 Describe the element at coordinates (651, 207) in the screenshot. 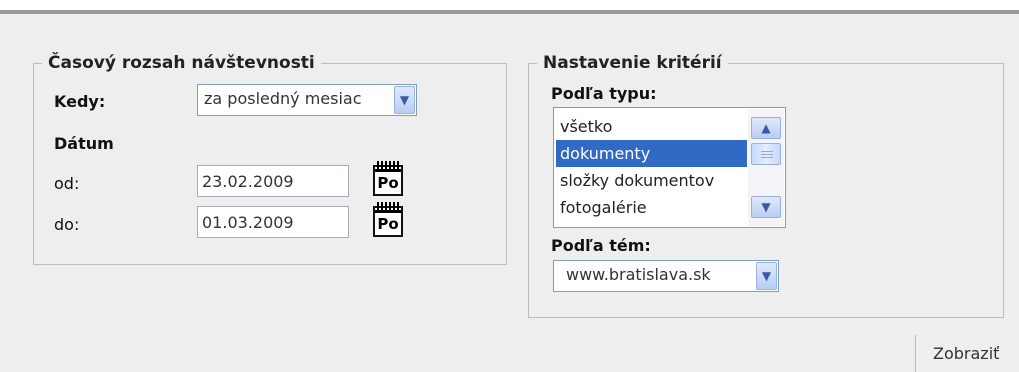

I see `type-option-photo-galleries: fotogalérie` at that location.